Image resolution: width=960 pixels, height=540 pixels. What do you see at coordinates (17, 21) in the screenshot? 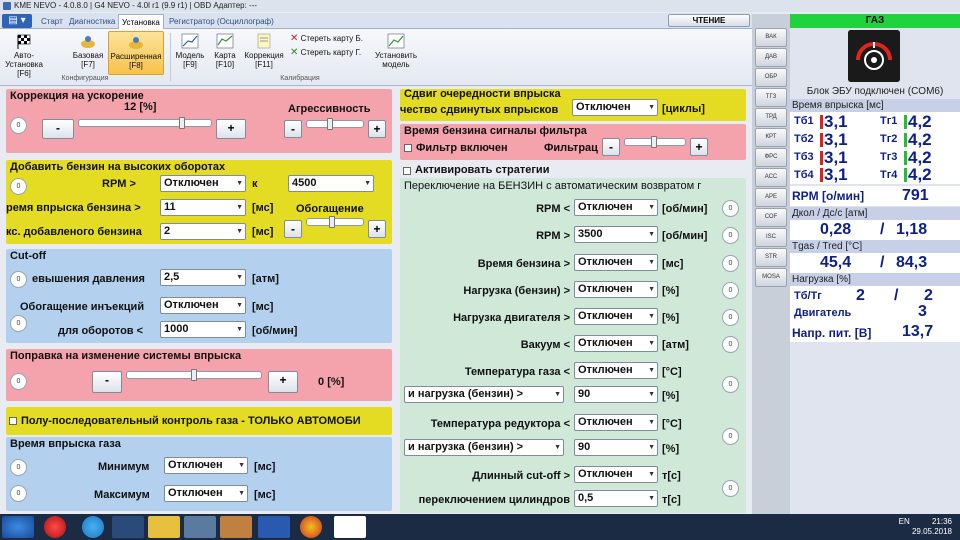
I see `app-menu-button: ▤ ▾` at bounding box center [17, 21].